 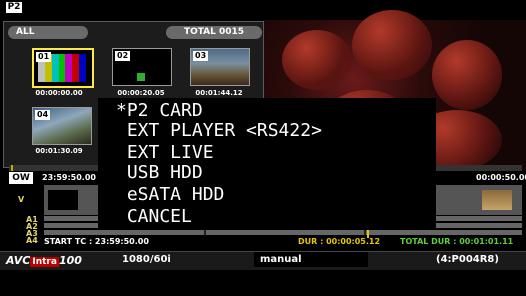 What do you see at coordinates (44, 260) in the screenshot?
I see `avc-intra-logo: AVC Intra 100` at bounding box center [44, 260].